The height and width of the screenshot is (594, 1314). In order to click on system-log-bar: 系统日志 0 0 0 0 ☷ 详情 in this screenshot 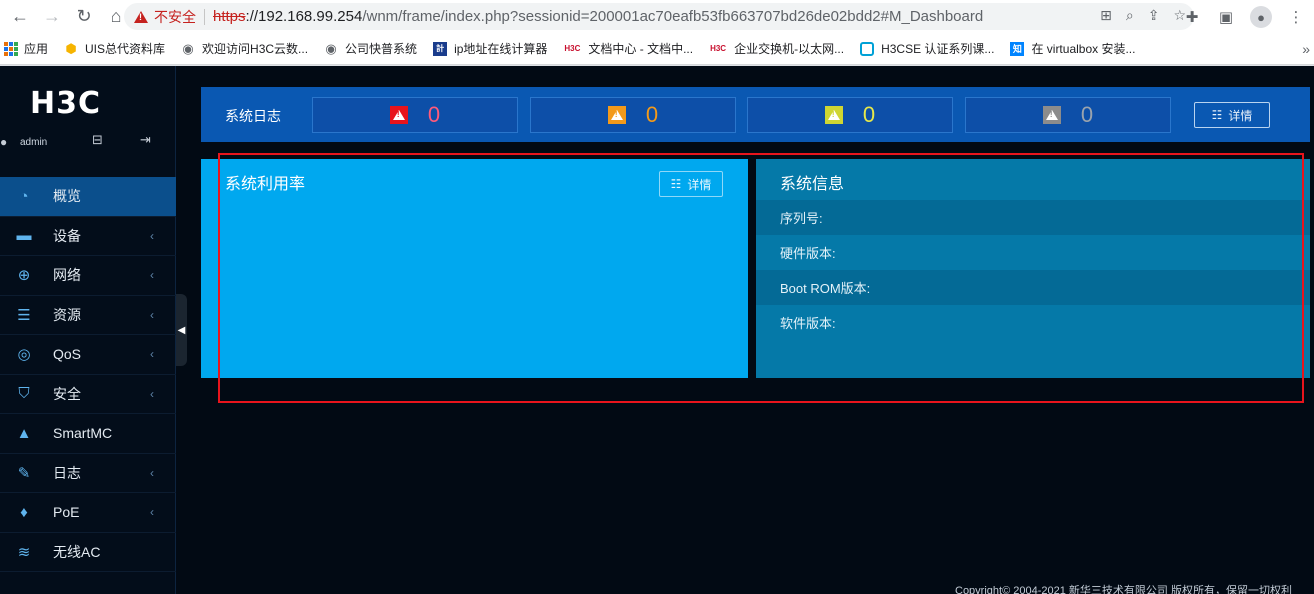, I will do `click(755, 114)`.